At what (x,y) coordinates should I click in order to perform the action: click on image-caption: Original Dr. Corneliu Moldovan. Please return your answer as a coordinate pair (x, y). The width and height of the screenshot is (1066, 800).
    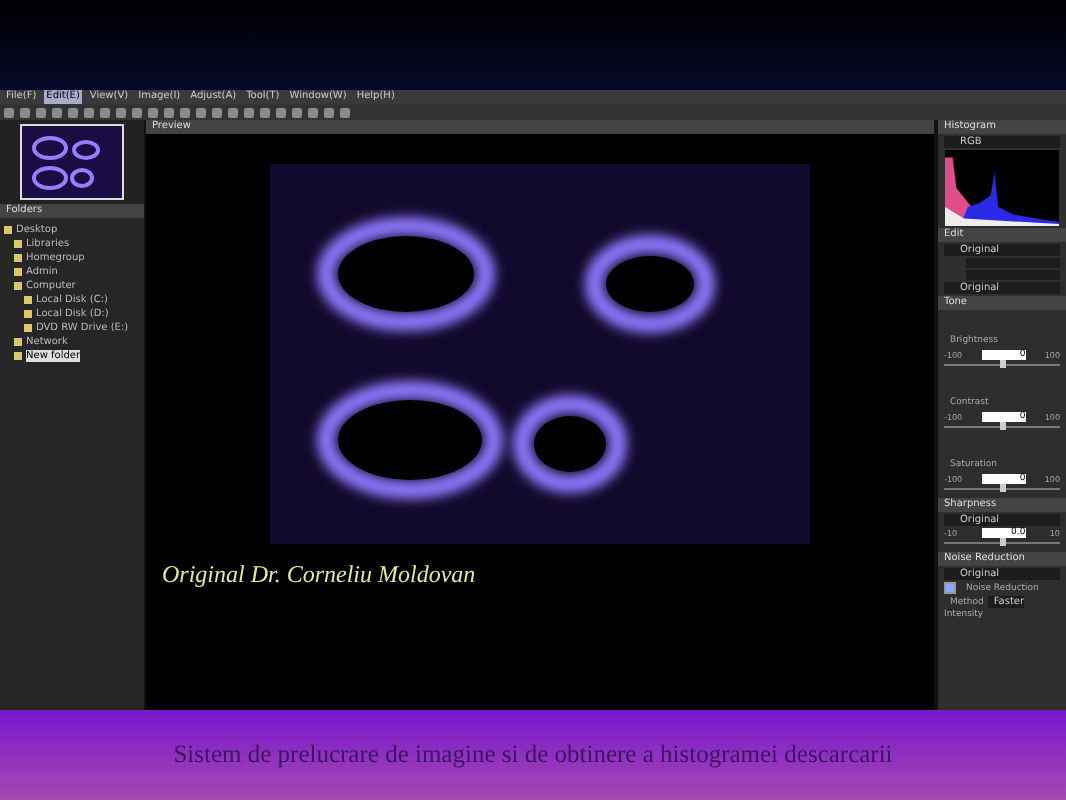
    Looking at the image, I should click on (319, 575).